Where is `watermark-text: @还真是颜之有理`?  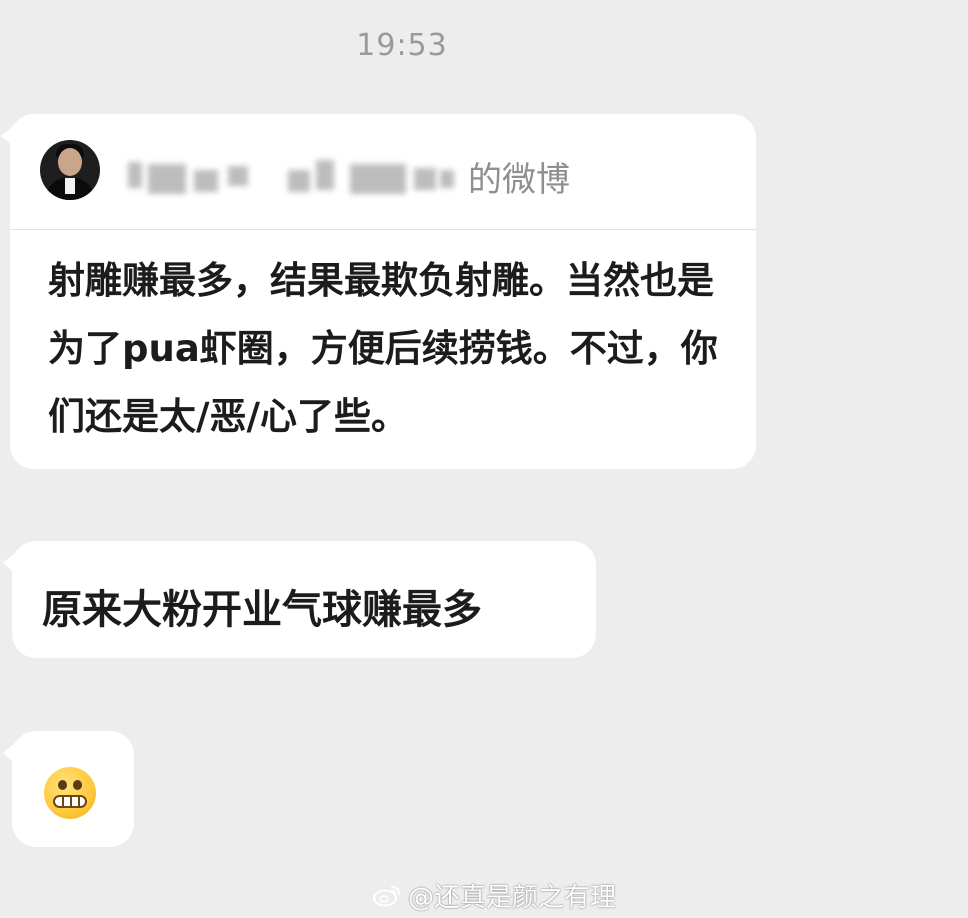
watermark-text: @还真是颜之有理 is located at coordinates (512, 897).